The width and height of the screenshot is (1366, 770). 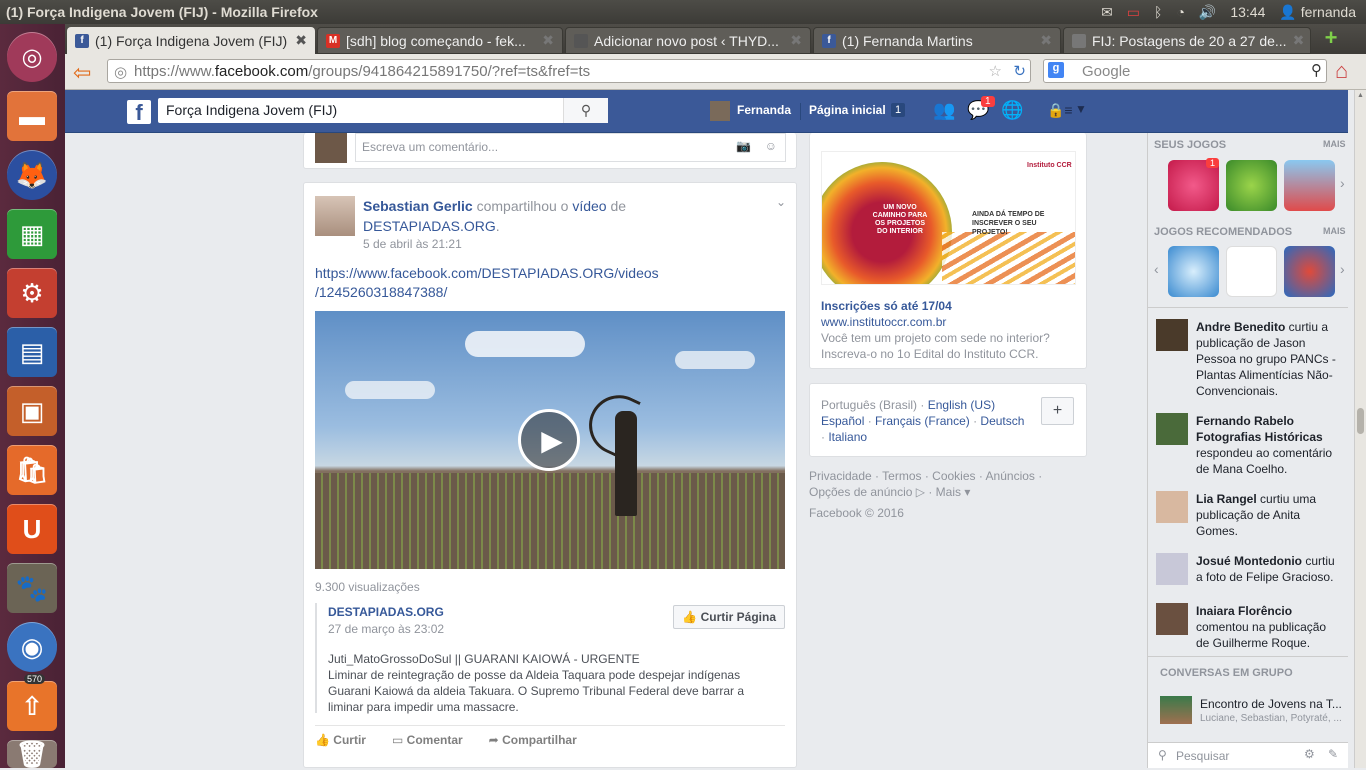 What do you see at coordinates (1333, 754) in the screenshot?
I see `new-message-icon: ✎` at bounding box center [1333, 754].